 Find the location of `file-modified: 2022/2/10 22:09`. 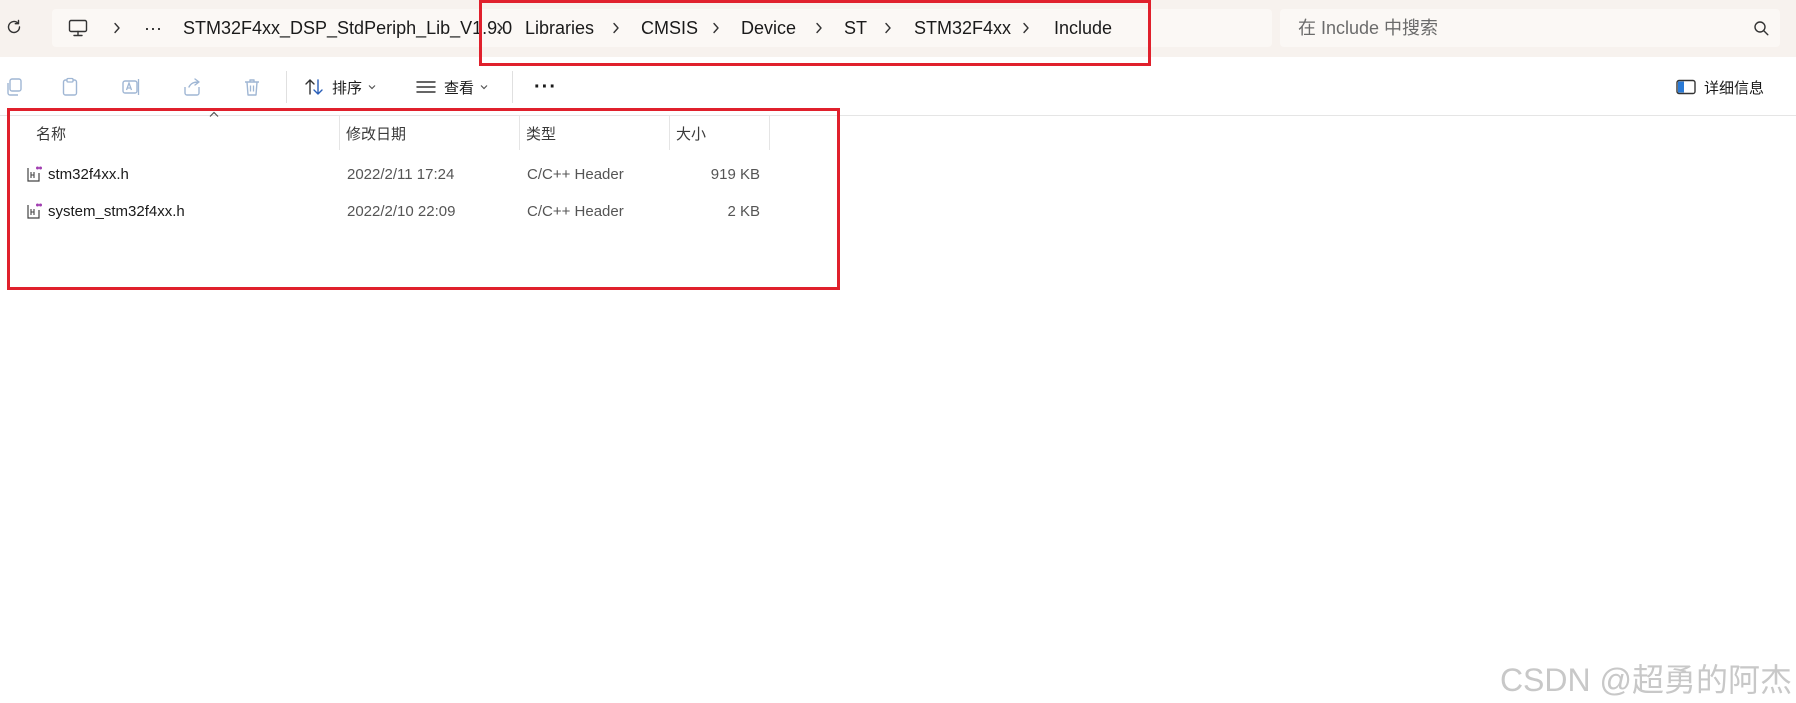

file-modified: 2022/2/10 22:09 is located at coordinates (401, 211).